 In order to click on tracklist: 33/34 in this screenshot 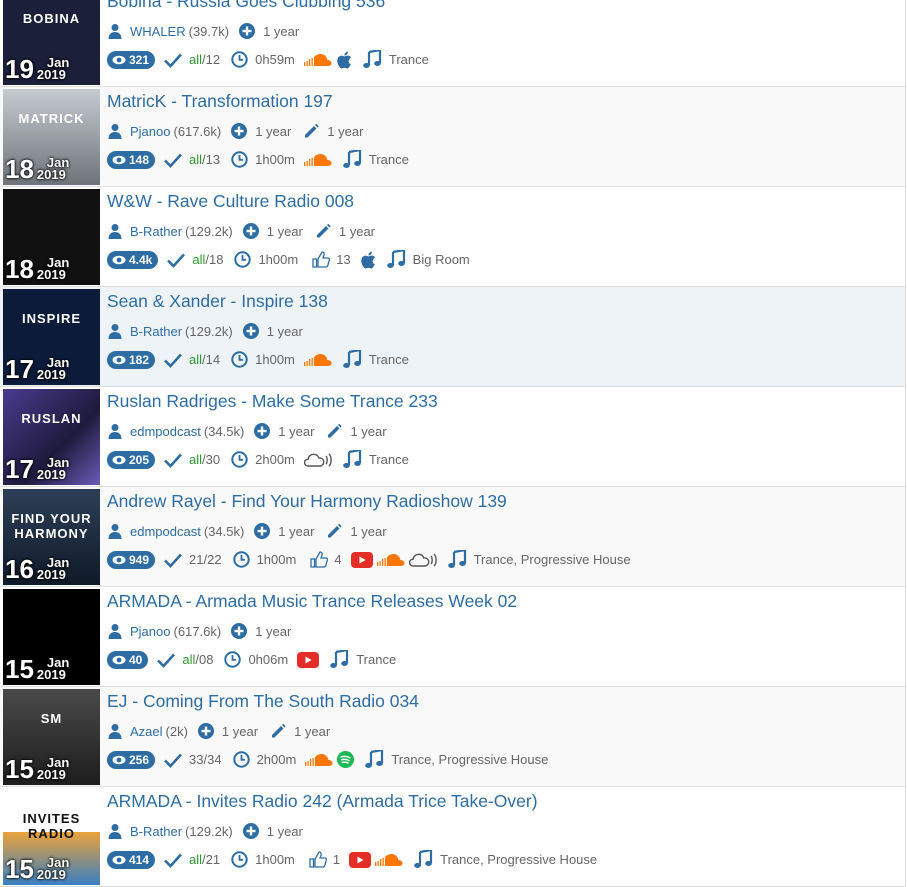, I will do `click(193, 760)`.